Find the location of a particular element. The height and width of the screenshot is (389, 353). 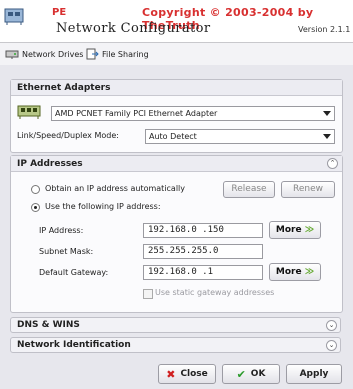

ip-more-label: More is located at coordinates (288, 230).